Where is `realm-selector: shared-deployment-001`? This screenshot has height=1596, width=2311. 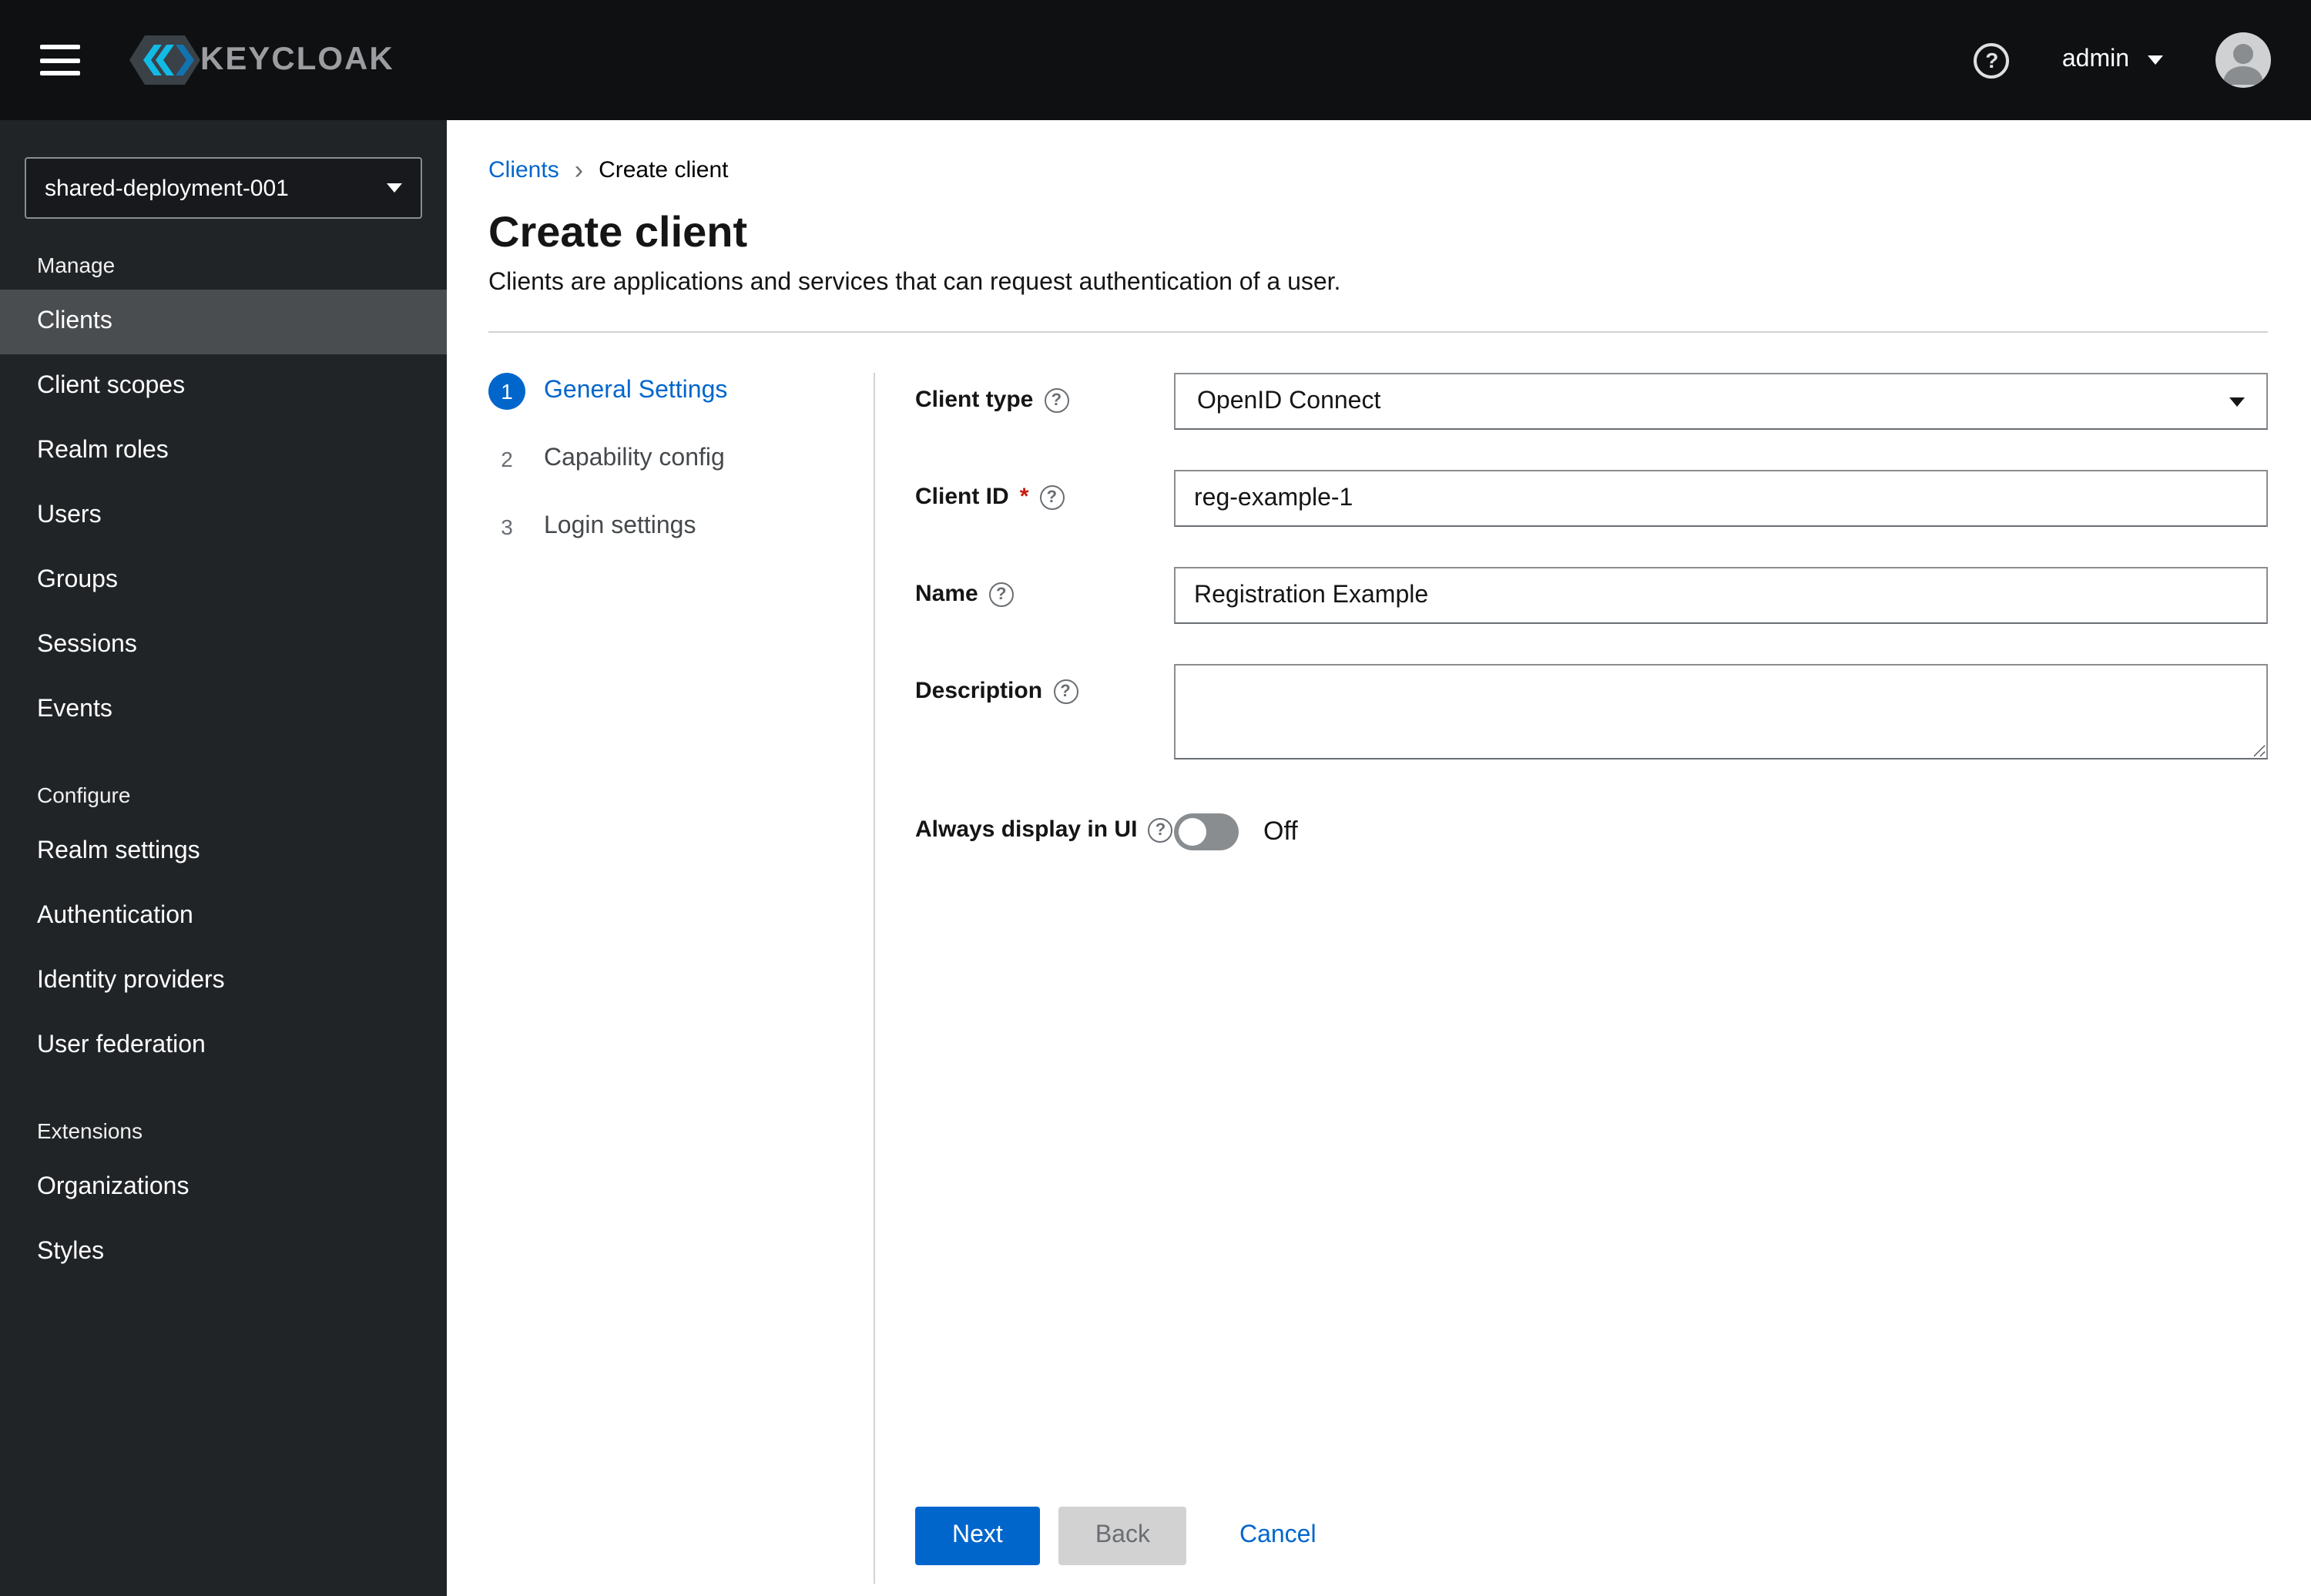 realm-selector: shared-deployment-001 is located at coordinates (223, 188).